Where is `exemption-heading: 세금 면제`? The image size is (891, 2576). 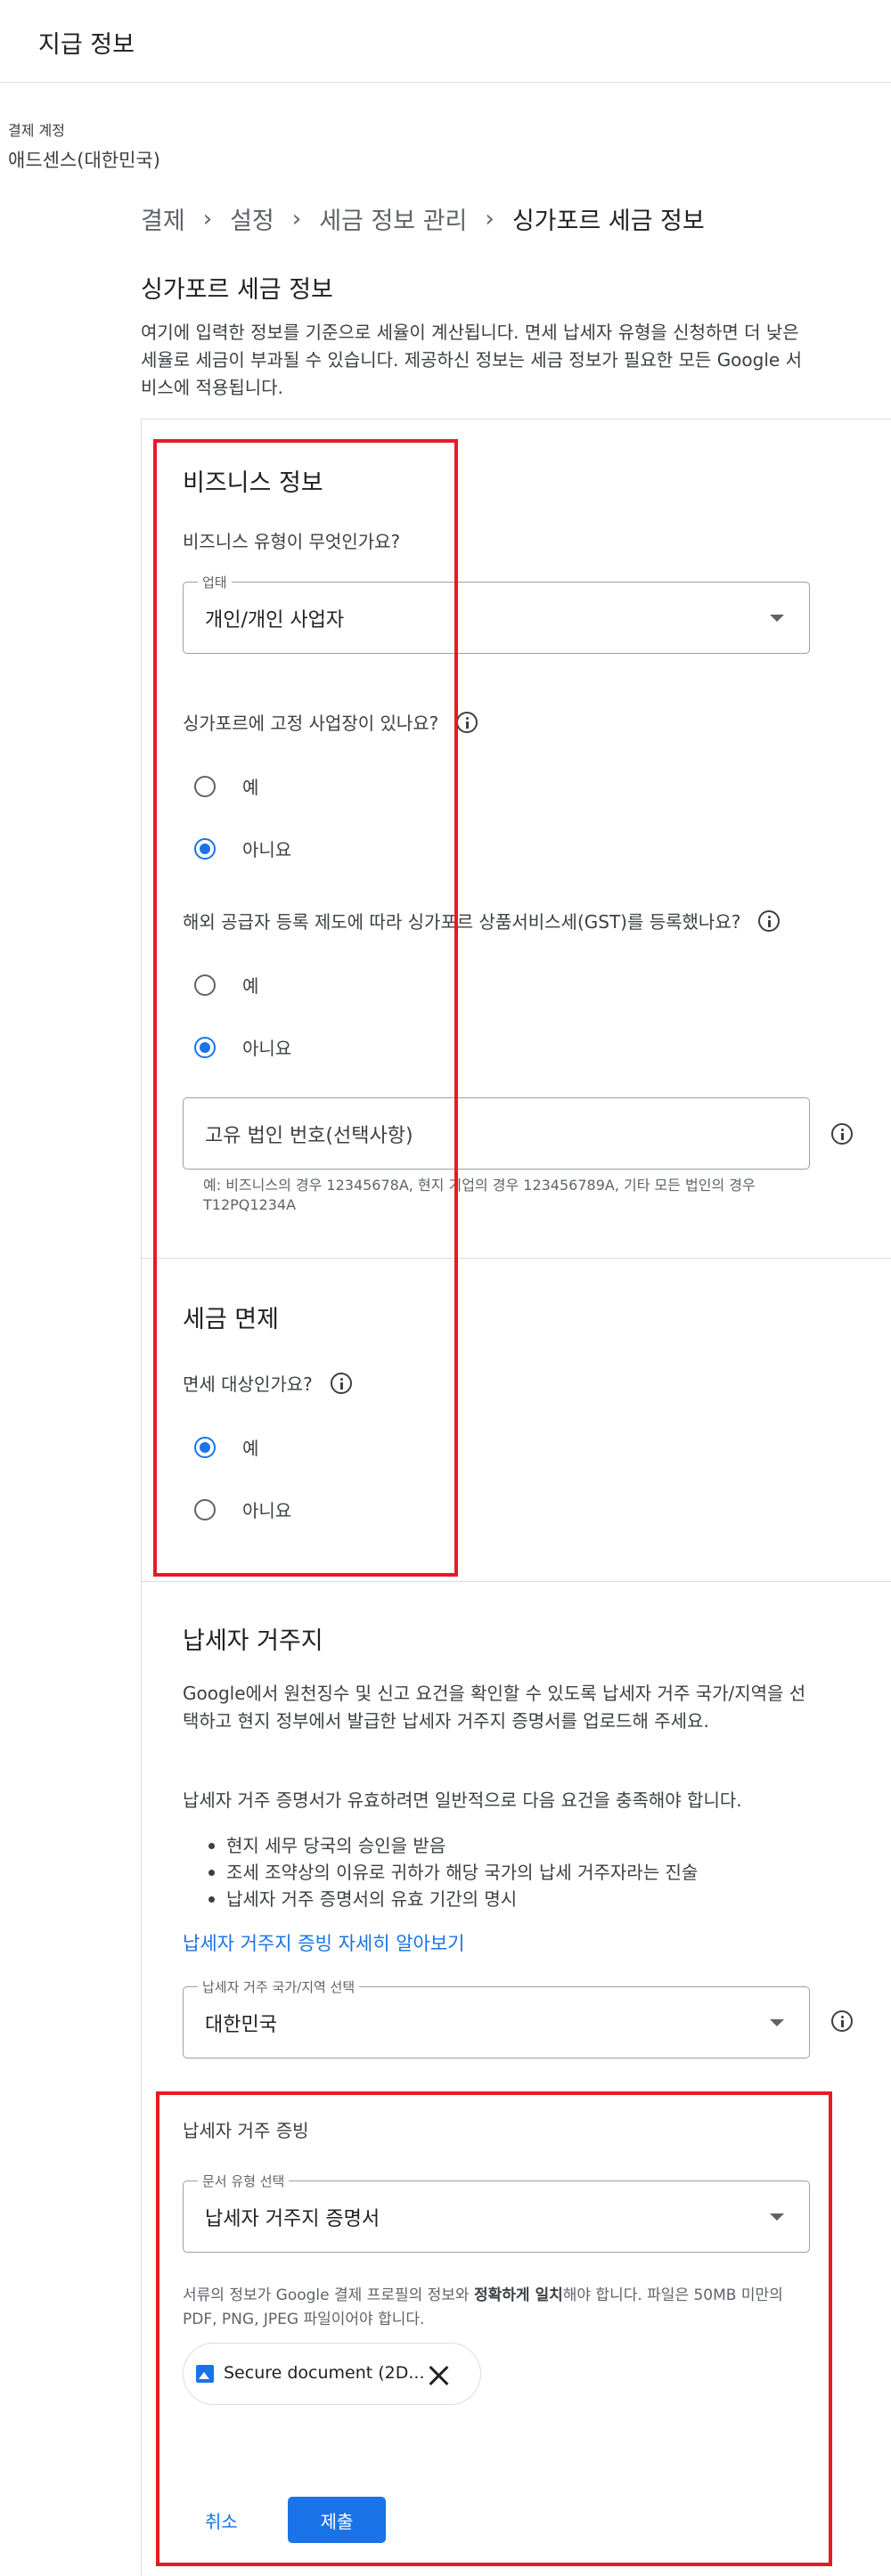
exemption-heading: 세금 면제 is located at coordinates (231, 1320).